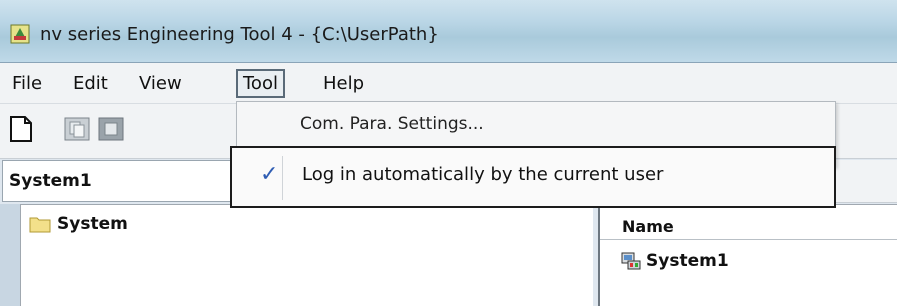 The height and width of the screenshot is (306, 897). What do you see at coordinates (748, 226) in the screenshot?
I see `column-header-name: Name` at bounding box center [748, 226].